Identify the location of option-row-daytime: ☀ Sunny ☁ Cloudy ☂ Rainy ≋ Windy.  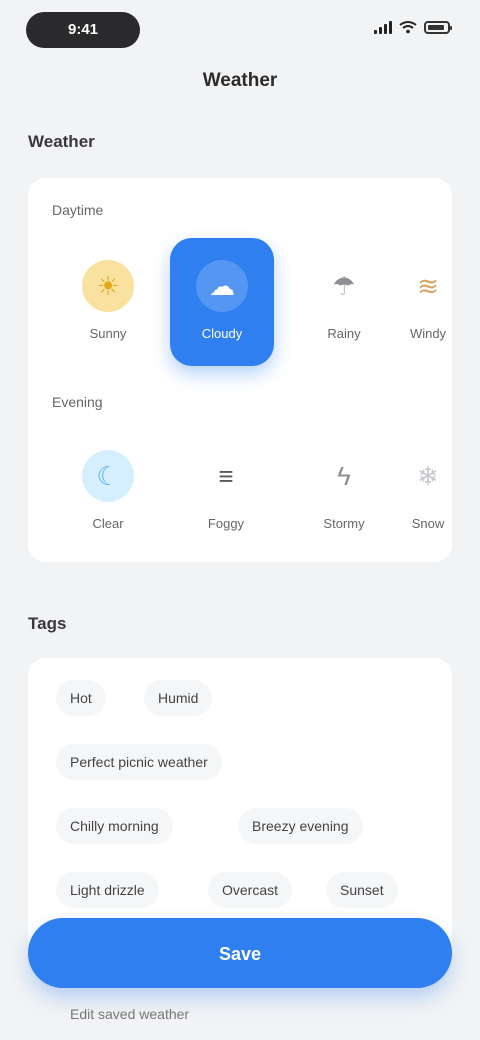
(240, 308).